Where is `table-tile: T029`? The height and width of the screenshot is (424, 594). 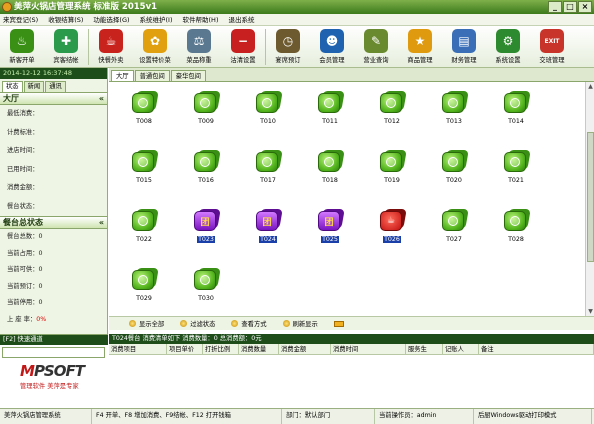
table-tile: T029 is located at coordinates (144, 291).